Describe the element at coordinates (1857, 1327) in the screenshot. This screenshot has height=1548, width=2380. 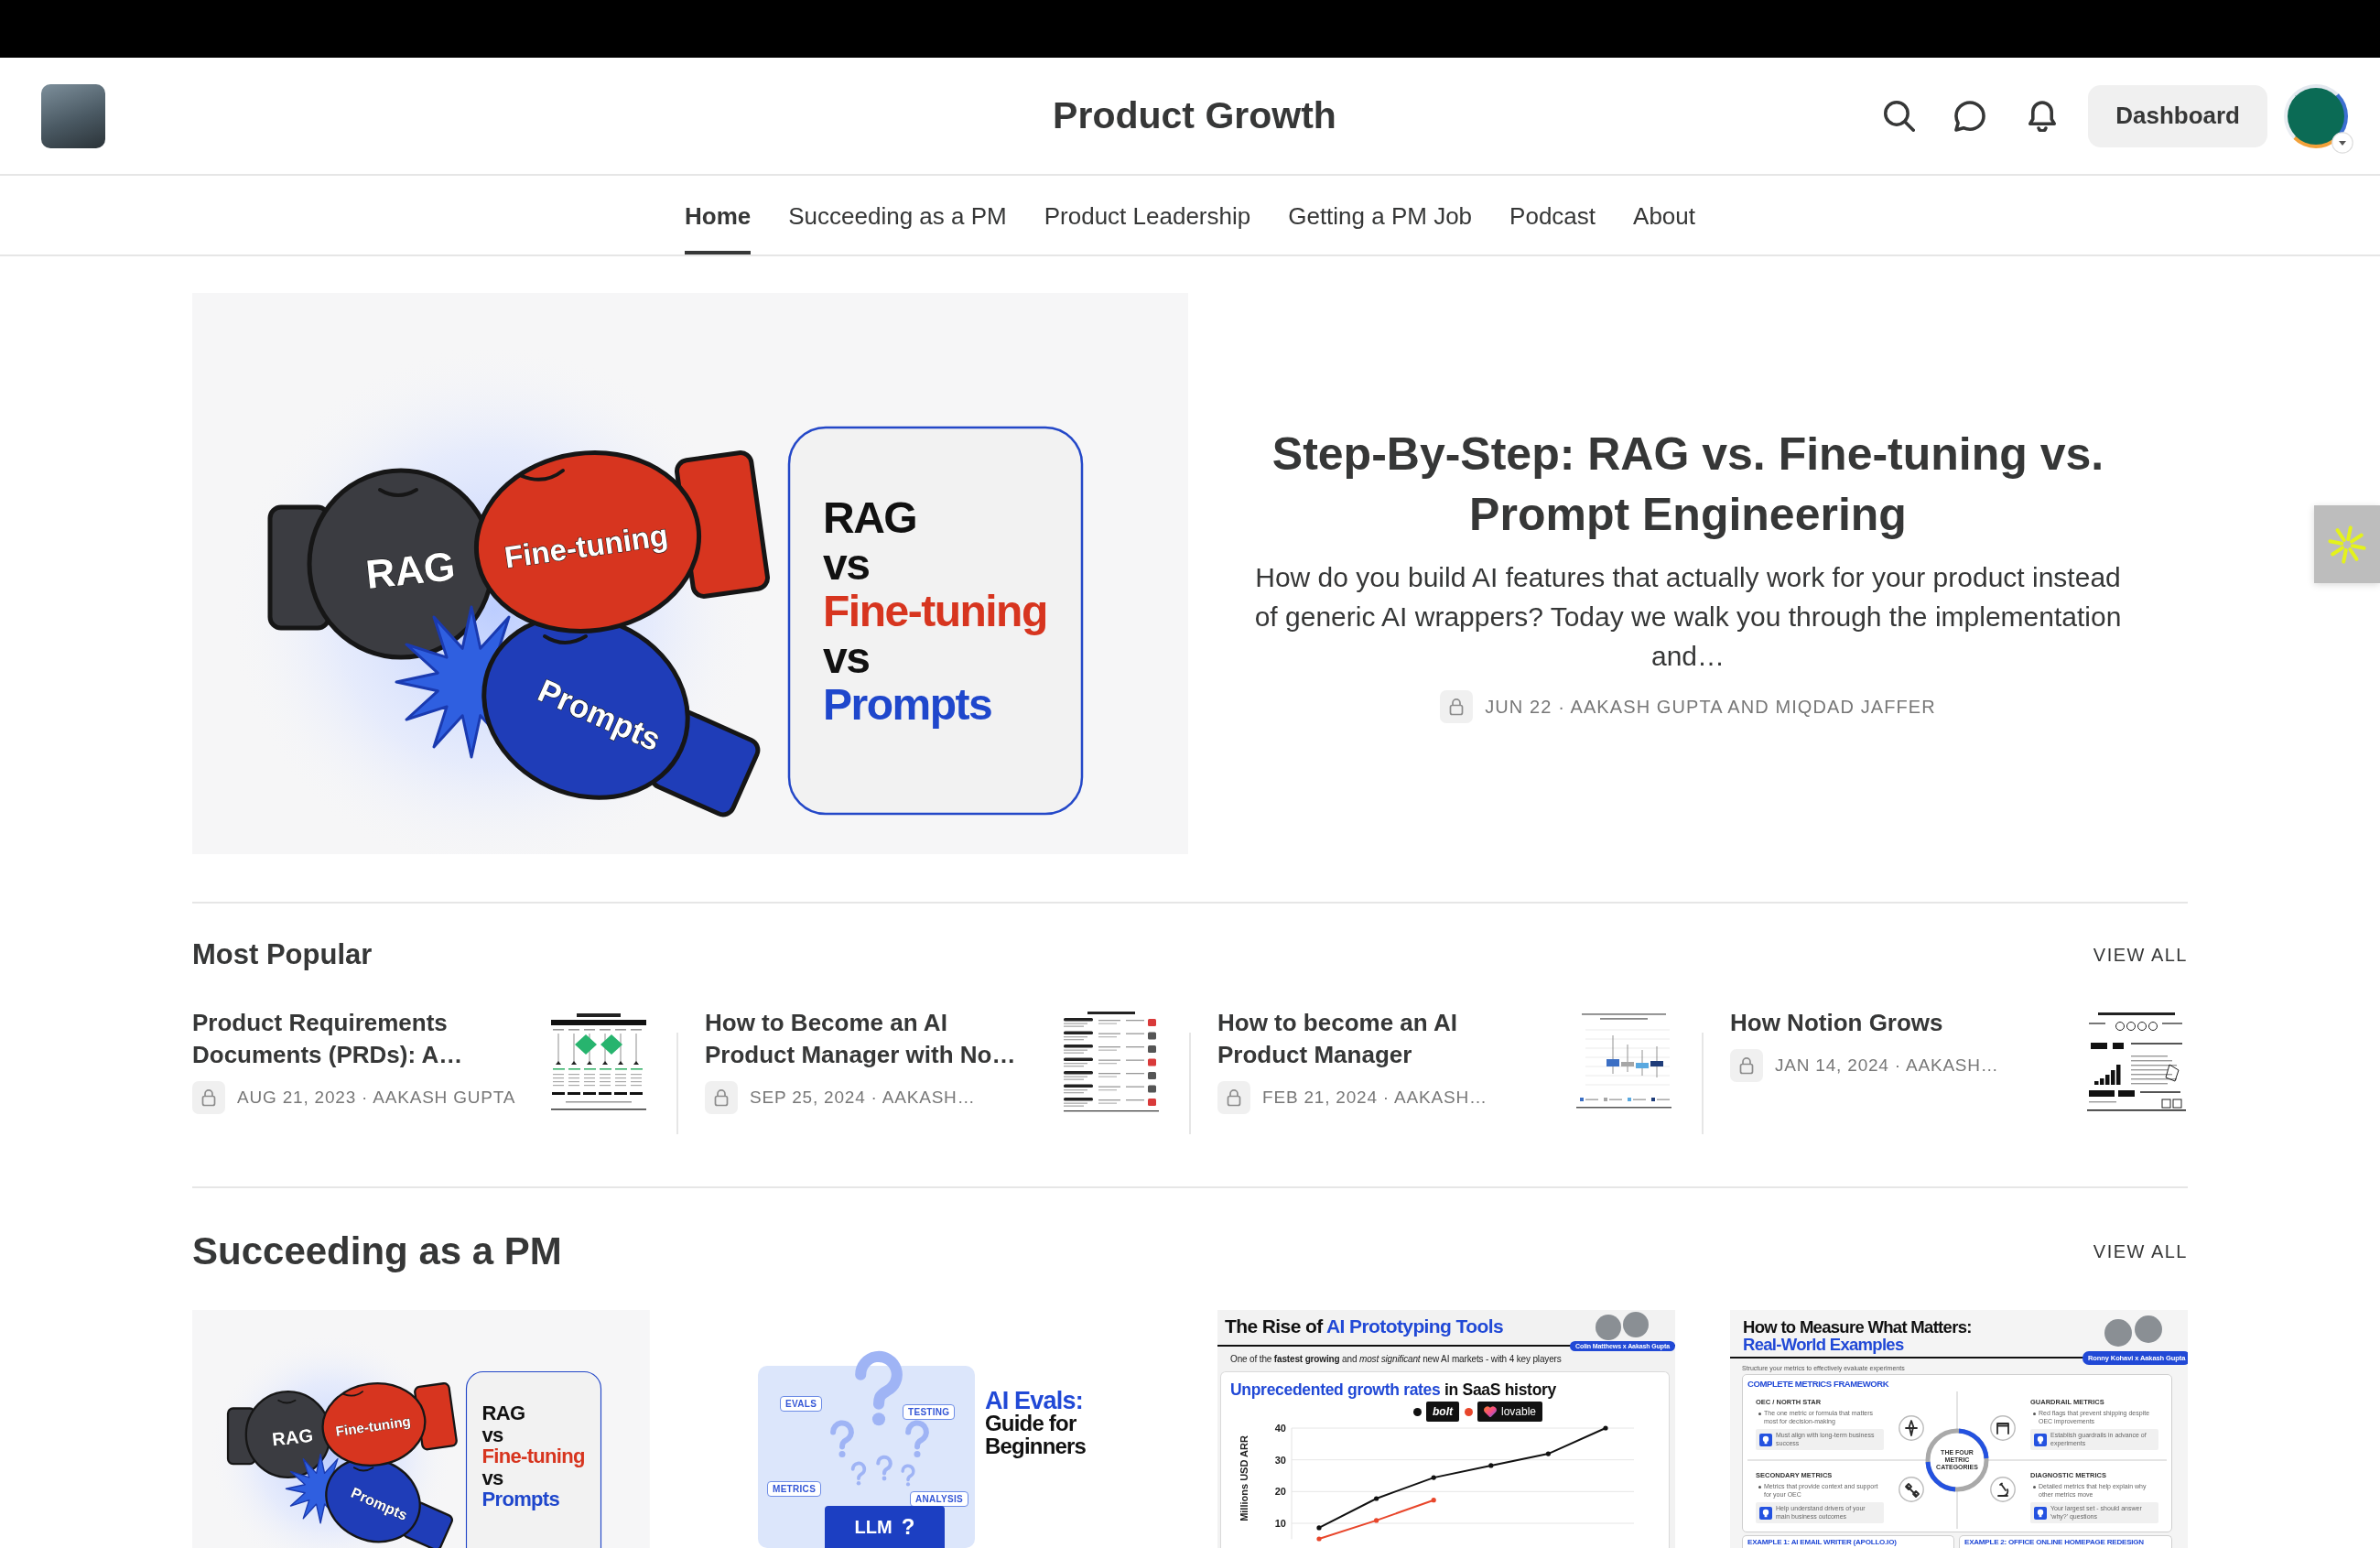
I see `image-title: How to Measure What Matters:` at that location.